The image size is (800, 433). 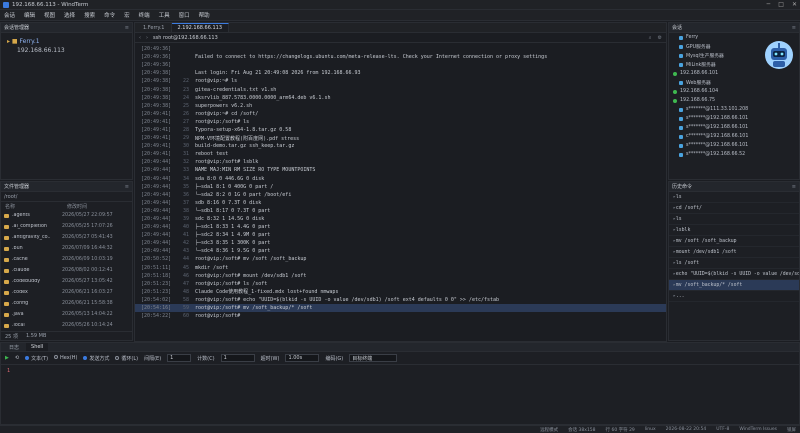 I want to click on session-folder-ferry: ▸ ■ Ferry.1, so click(x=66, y=41).